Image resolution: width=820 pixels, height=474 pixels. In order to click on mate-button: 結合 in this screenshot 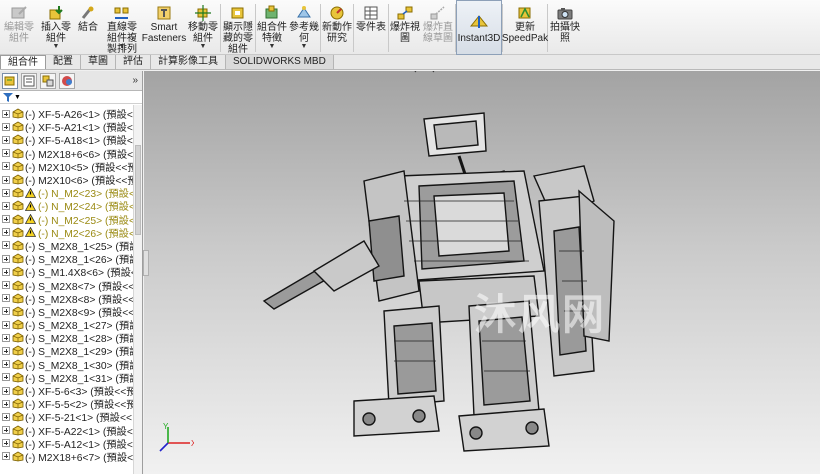, I will do `click(88, 27)`.